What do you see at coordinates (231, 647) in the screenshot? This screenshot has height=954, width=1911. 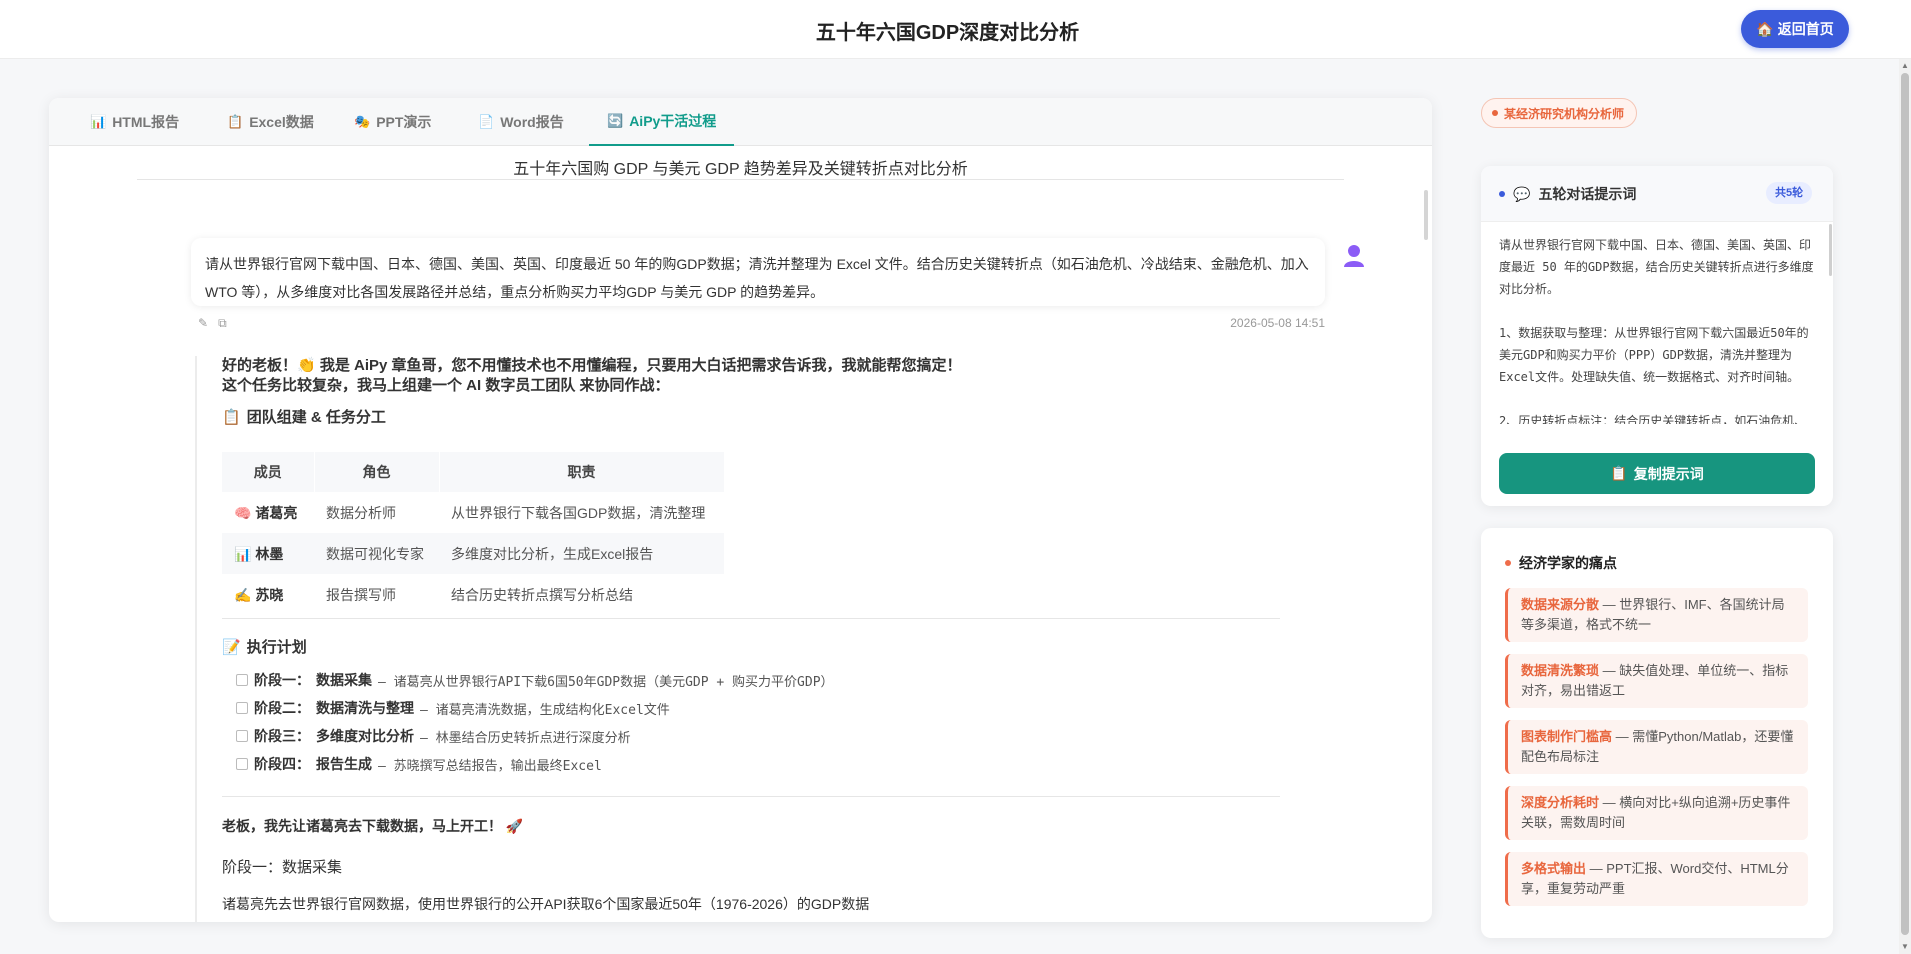 I see `memo-icon: 📝` at bounding box center [231, 647].